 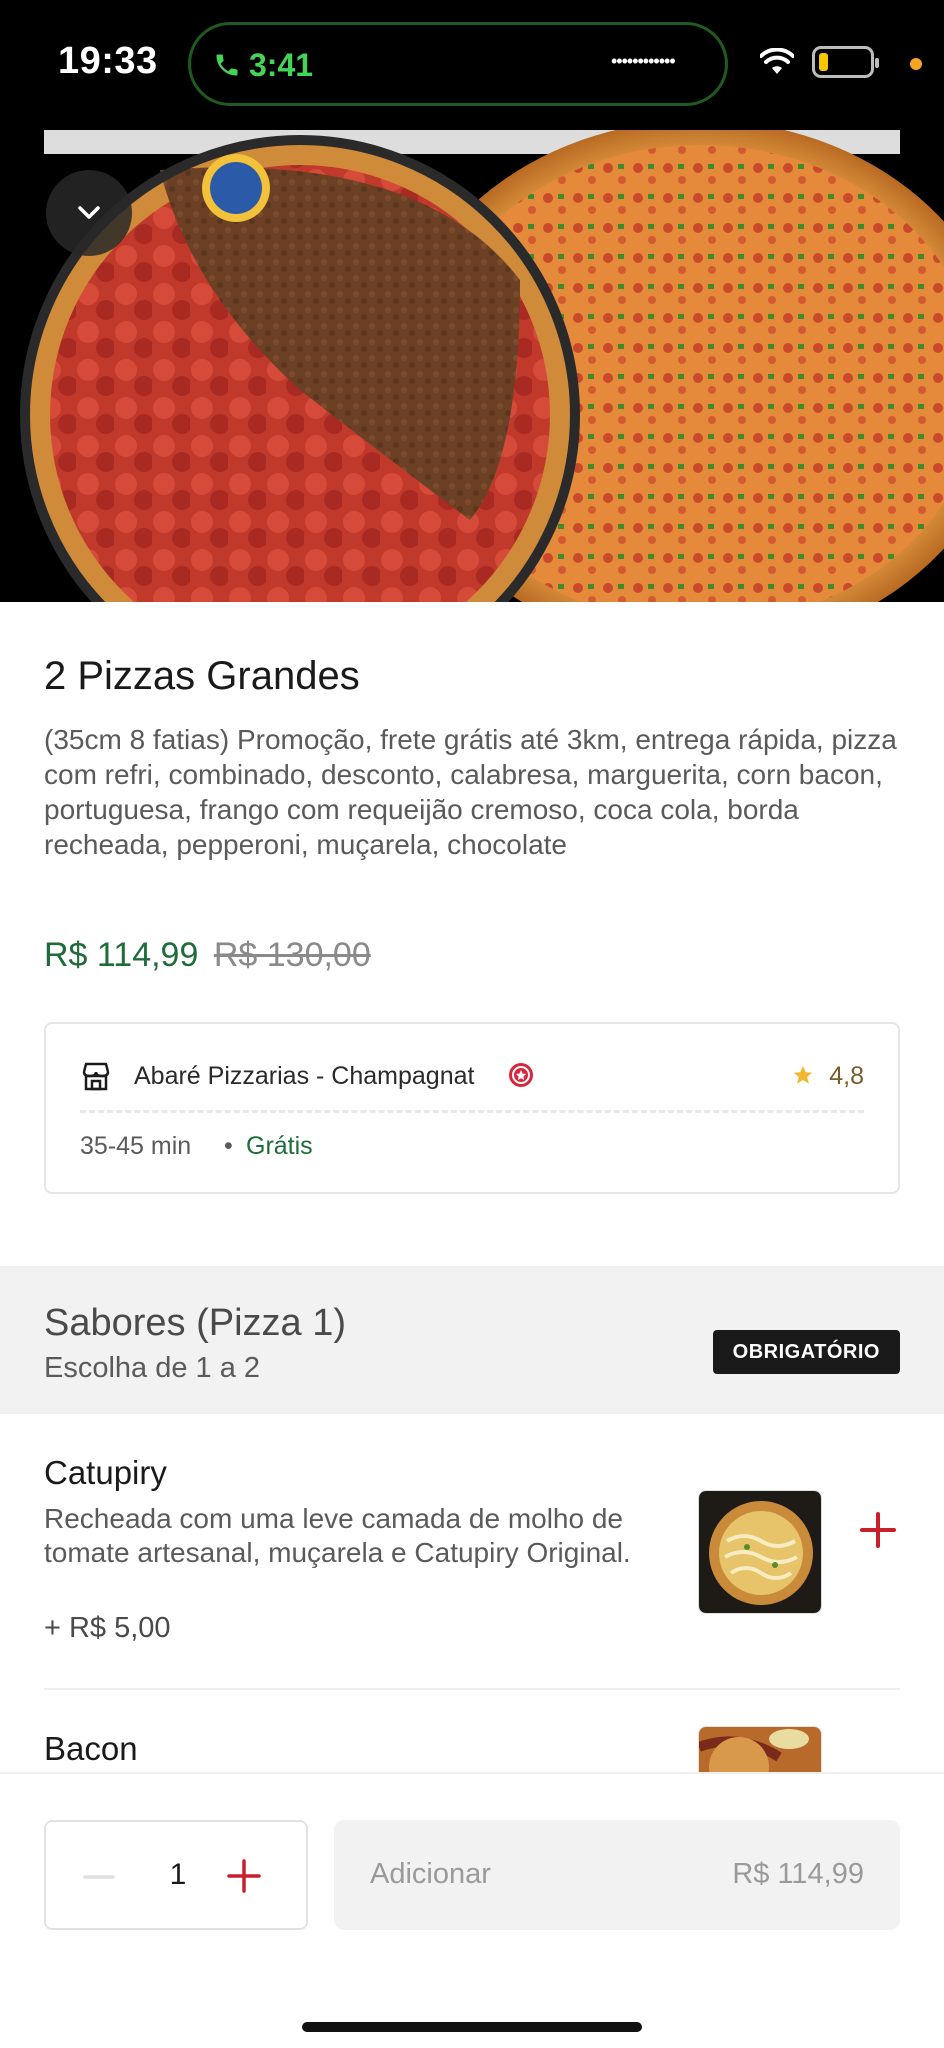 I want to click on store-rating: 4,8, so click(x=846, y=1076).